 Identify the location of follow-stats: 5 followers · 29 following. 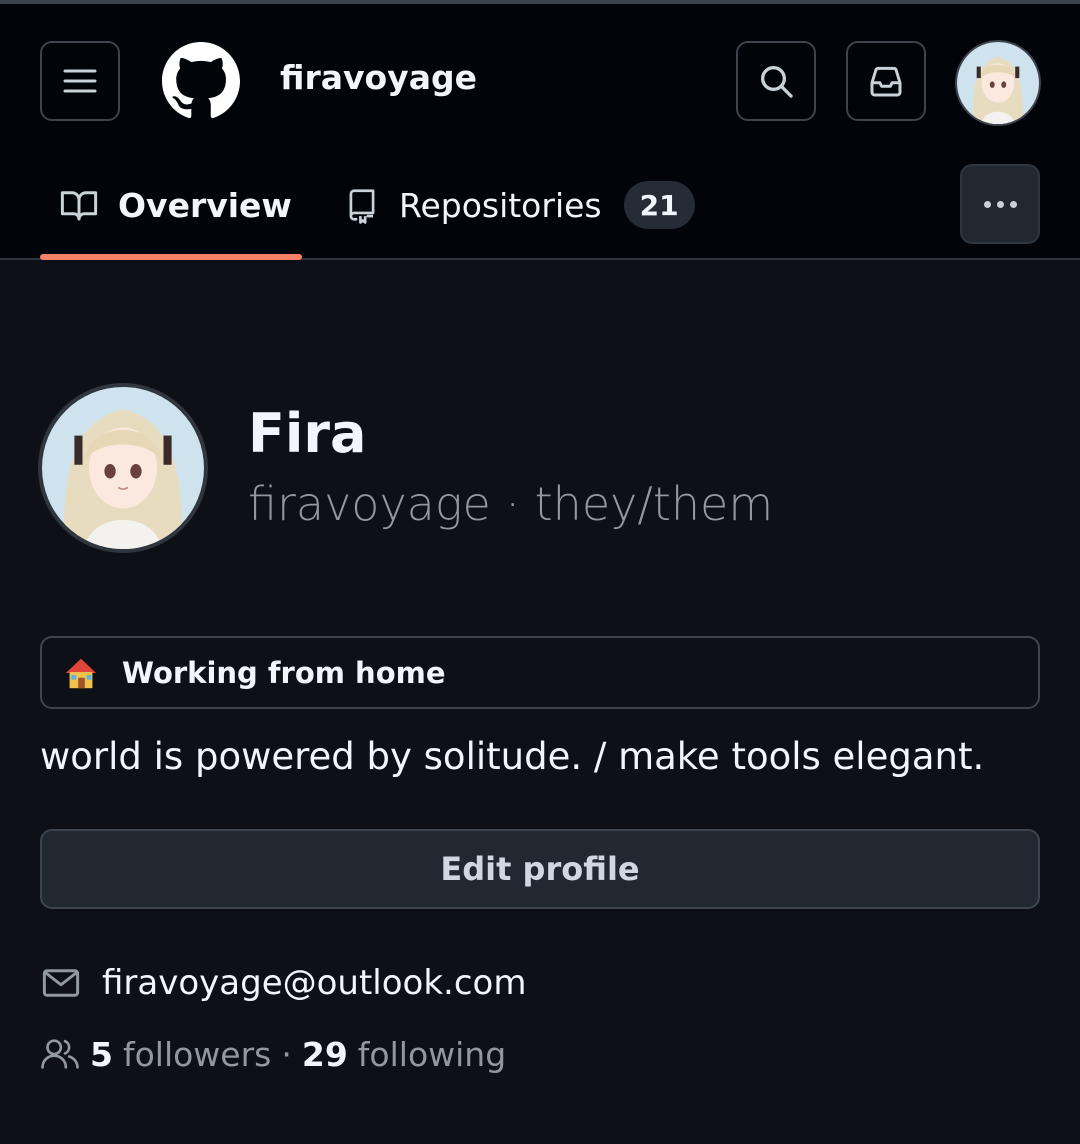
(273, 1054).